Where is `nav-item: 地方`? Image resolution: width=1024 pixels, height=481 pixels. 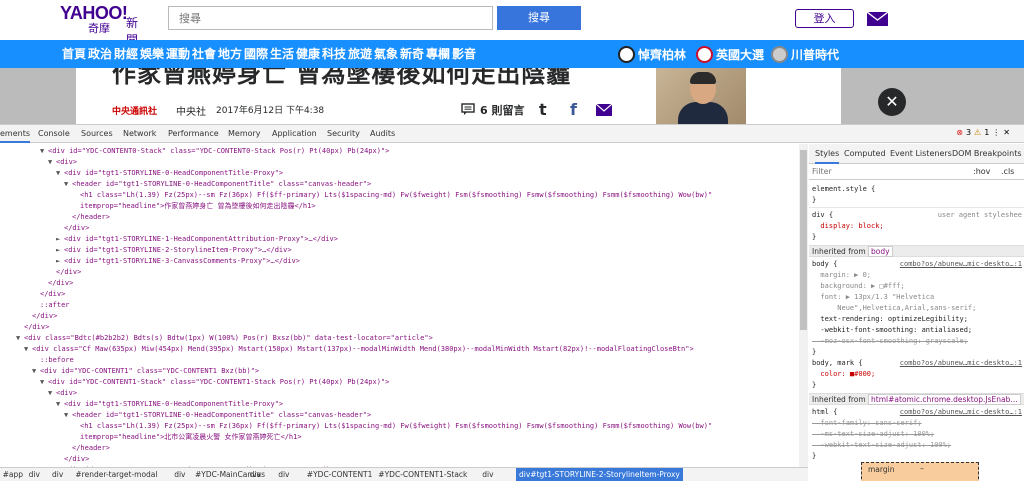
nav-item: 地方 is located at coordinates (230, 54).